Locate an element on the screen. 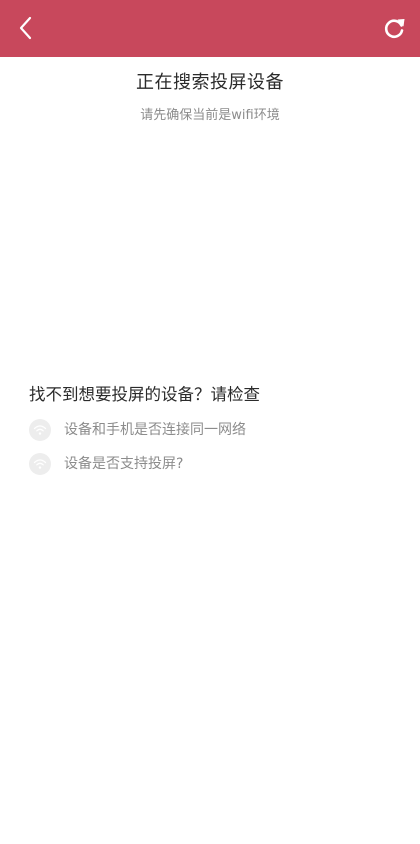 The image size is (420, 844). tip-cast-support: 设备是否支持投屏? is located at coordinates (106, 464).